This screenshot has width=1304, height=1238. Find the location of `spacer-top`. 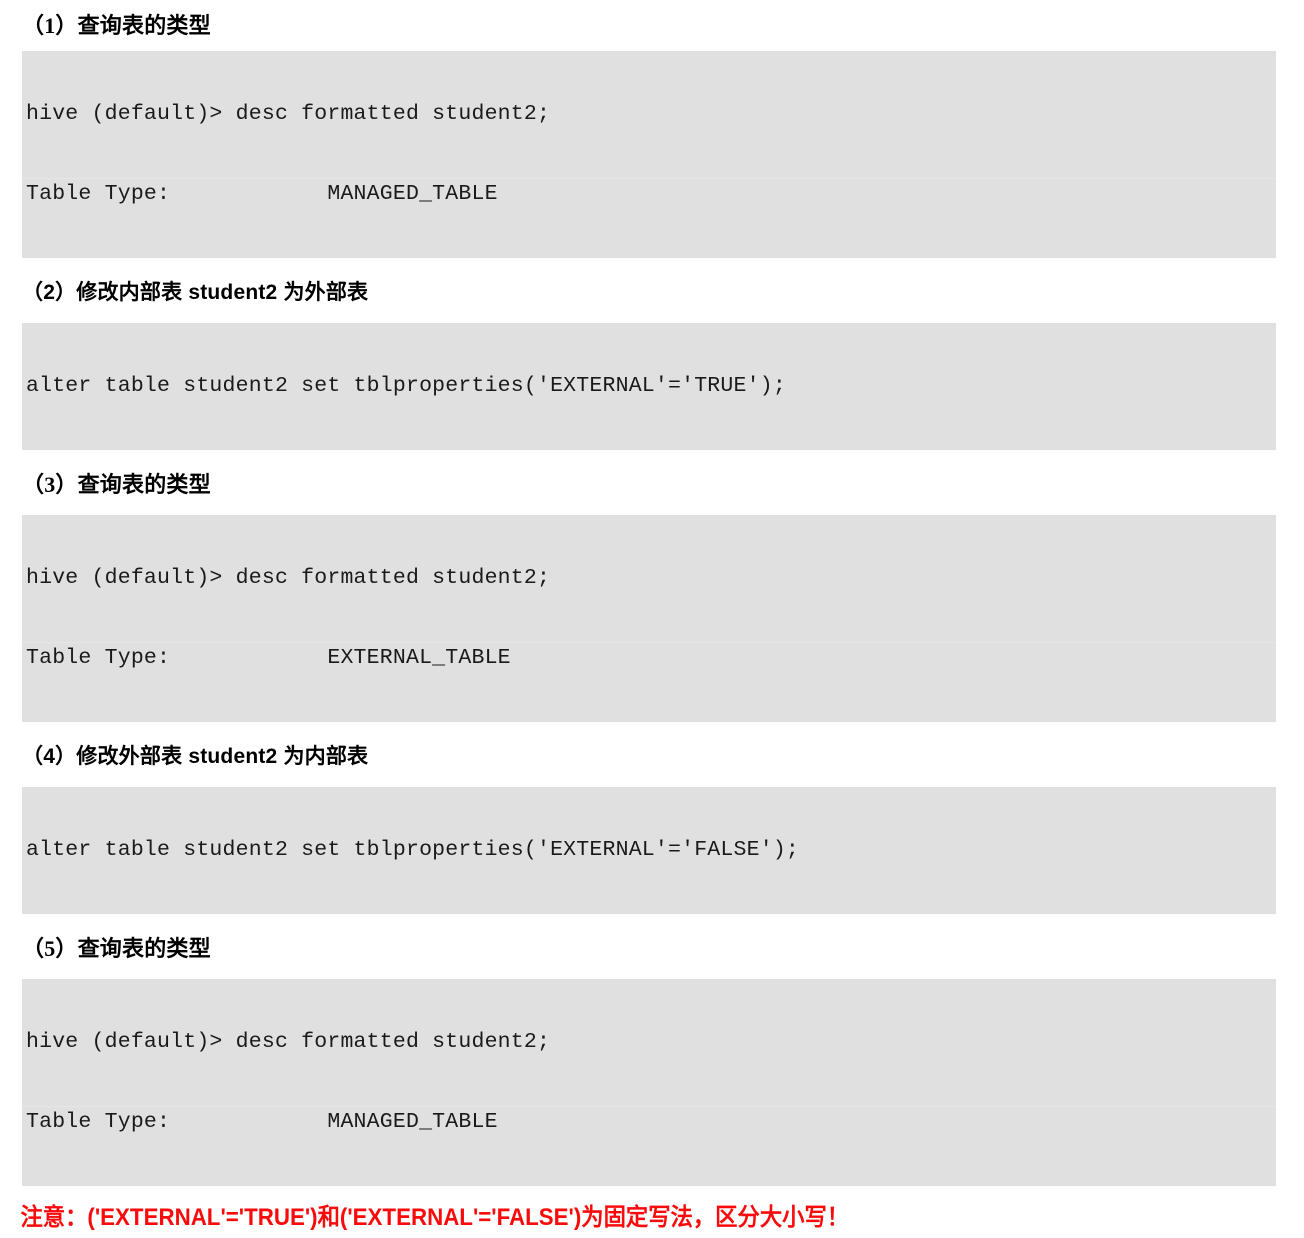

spacer-top is located at coordinates (652, 4).